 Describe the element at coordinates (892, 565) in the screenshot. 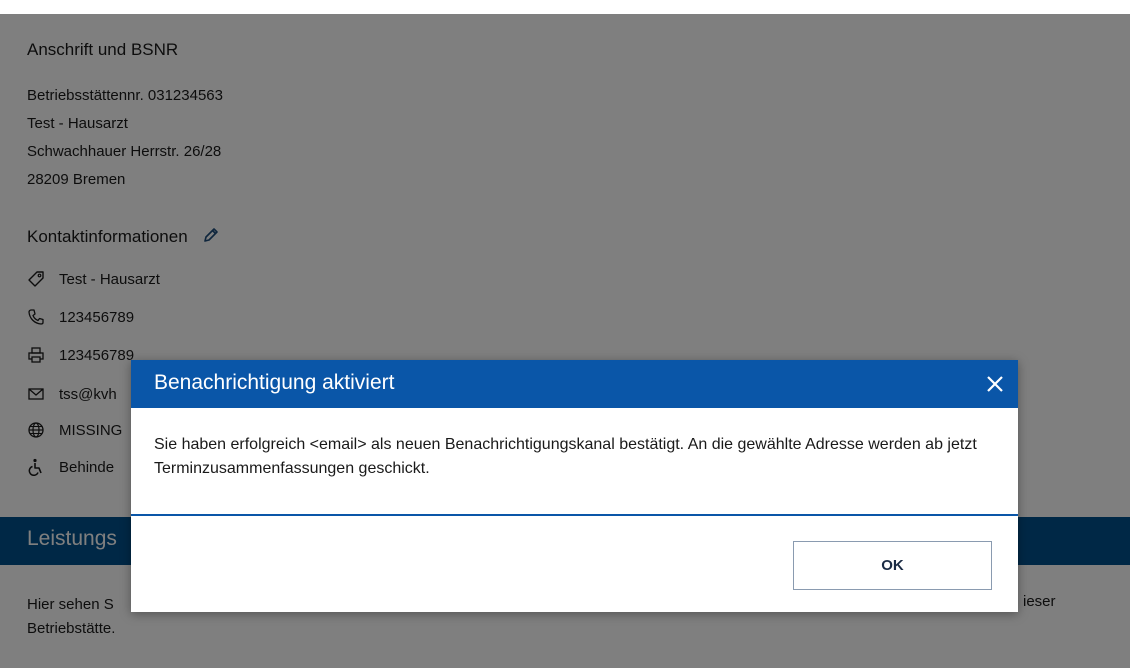

I see `ok-button: OK` at that location.